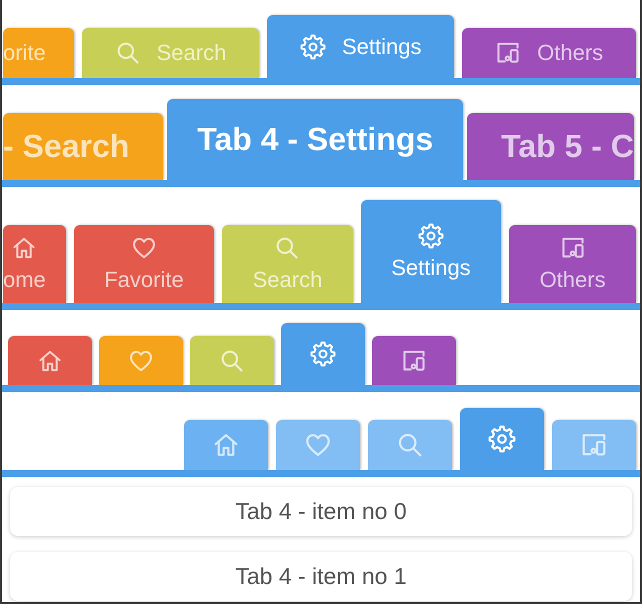 The image size is (642, 604). I want to click on tab: - Search, so click(83, 146).